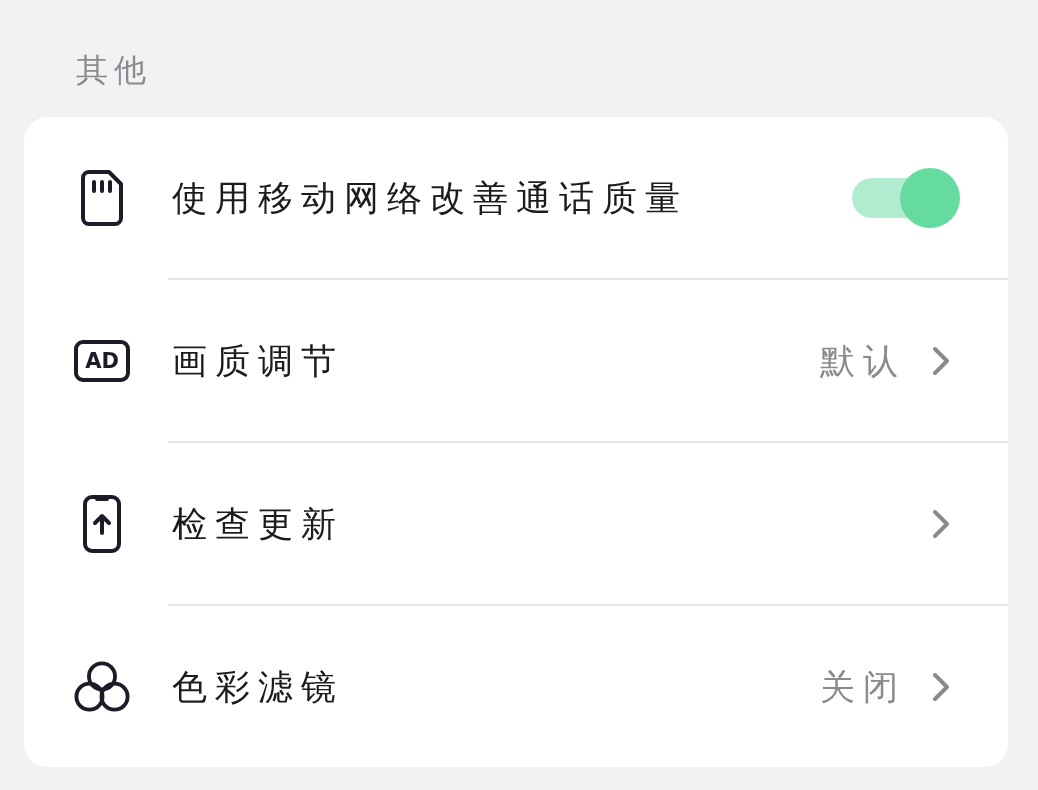 This screenshot has height=790, width=1038. What do you see at coordinates (863, 361) in the screenshot?
I see `setting-value: 默认` at bounding box center [863, 361].